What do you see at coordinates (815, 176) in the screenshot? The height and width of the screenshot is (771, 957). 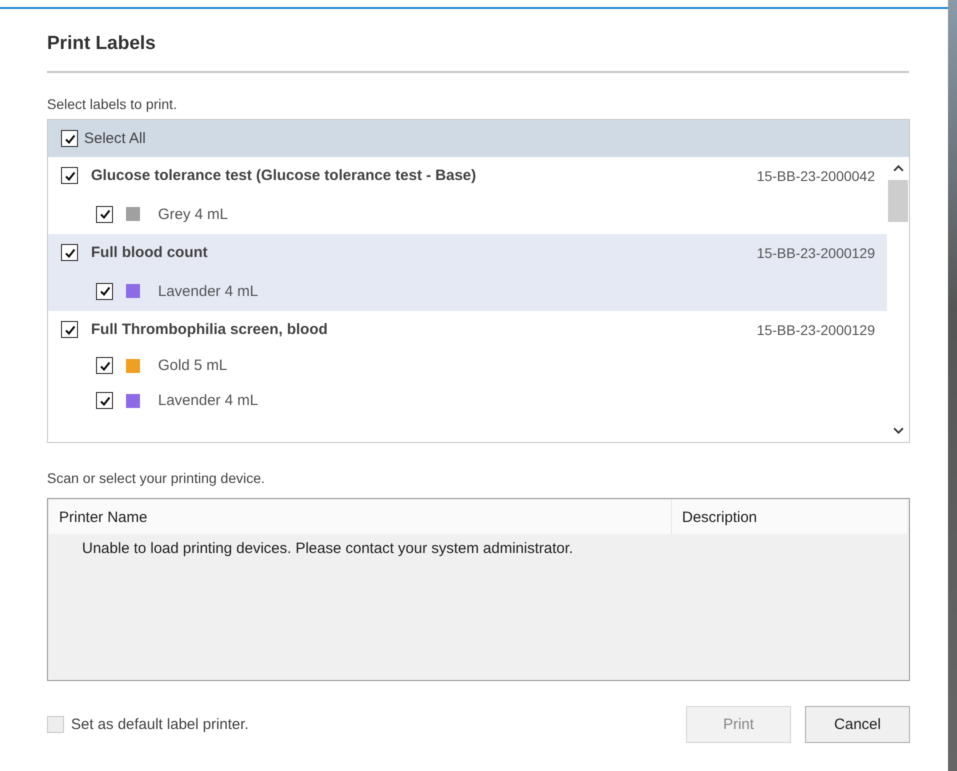 I see `accession-number: 15-BB-23-2000042` at bounding box center [815, 176].